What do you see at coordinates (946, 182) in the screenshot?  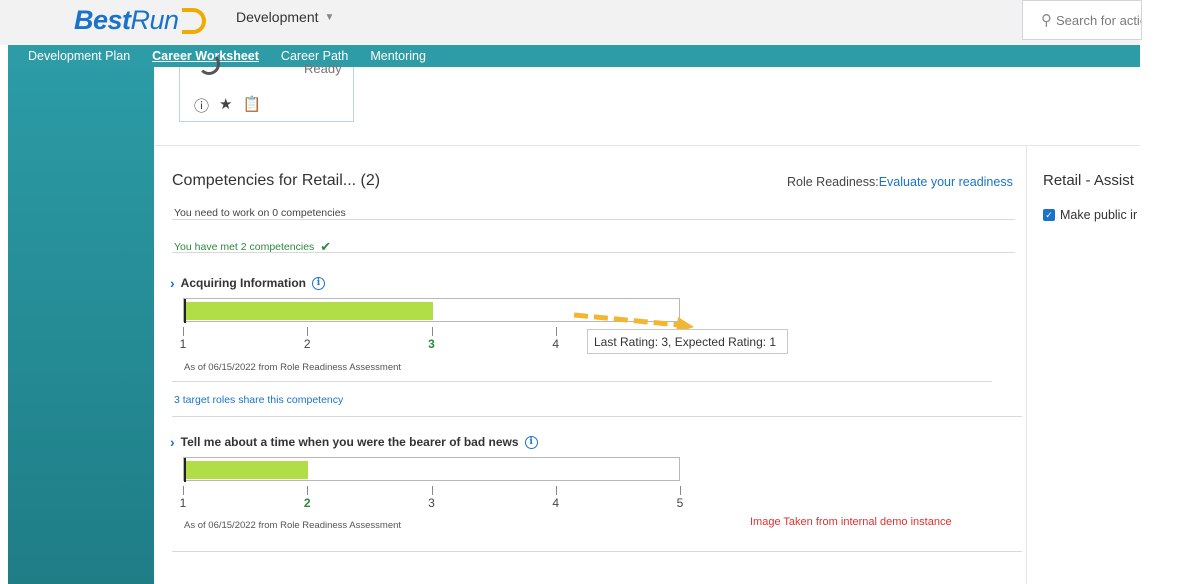 I see `evaluate-readiness-link: Evaluate your readiness` at bounding box center [946, 182].